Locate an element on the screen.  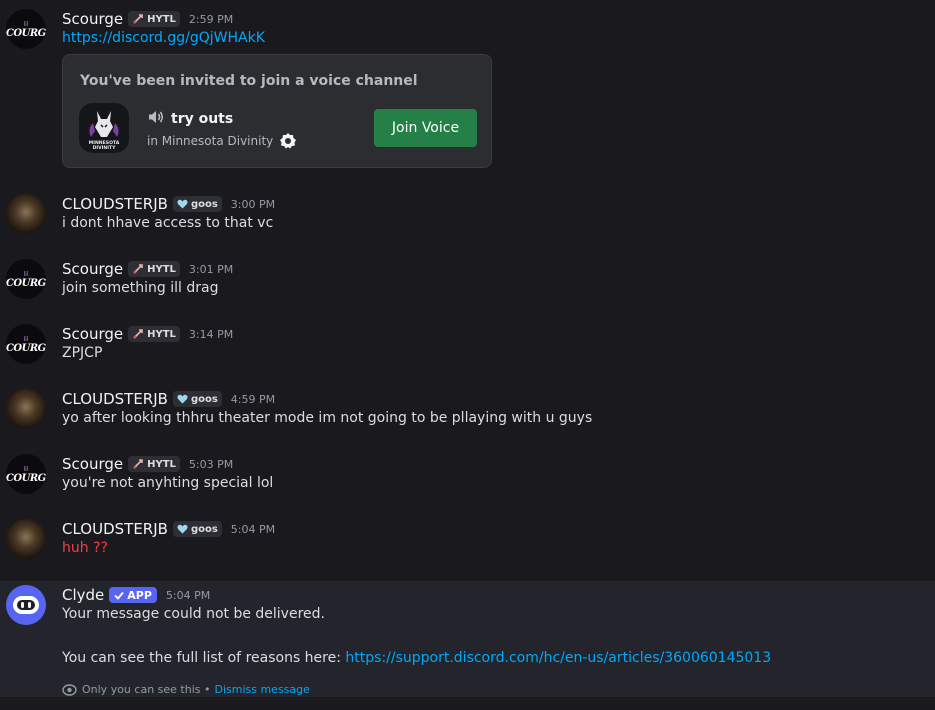
message-content: Your message could not be delivered. is located at coordinates (193, 614).